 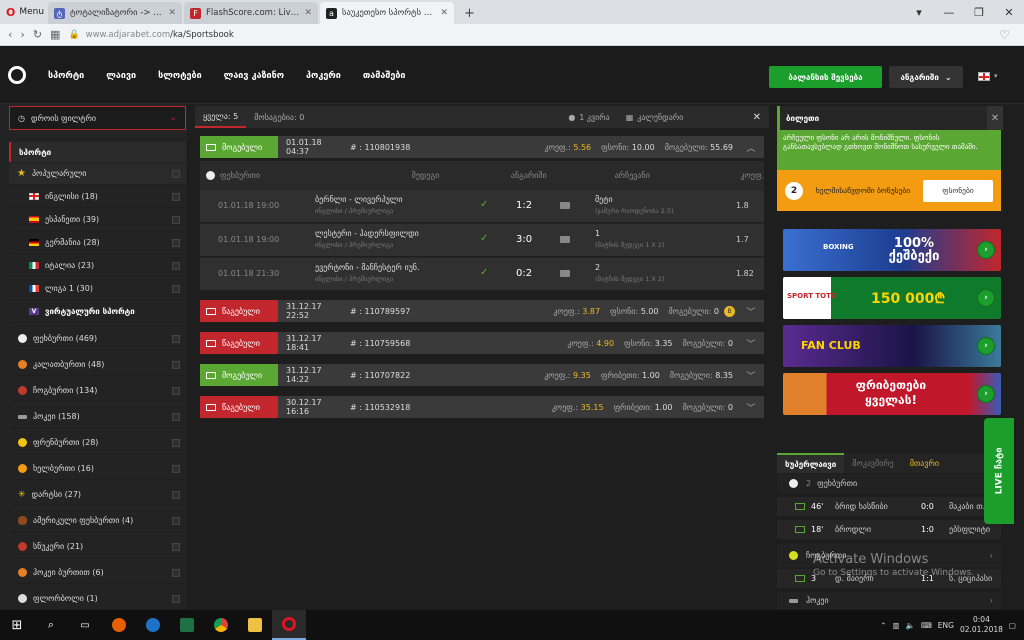 What do you see at coordinates (97, 312) in the screenshot?
I see `sidebar-item-virtual: V ვირტუალური სპორტი` at bounding box center [97, 312].